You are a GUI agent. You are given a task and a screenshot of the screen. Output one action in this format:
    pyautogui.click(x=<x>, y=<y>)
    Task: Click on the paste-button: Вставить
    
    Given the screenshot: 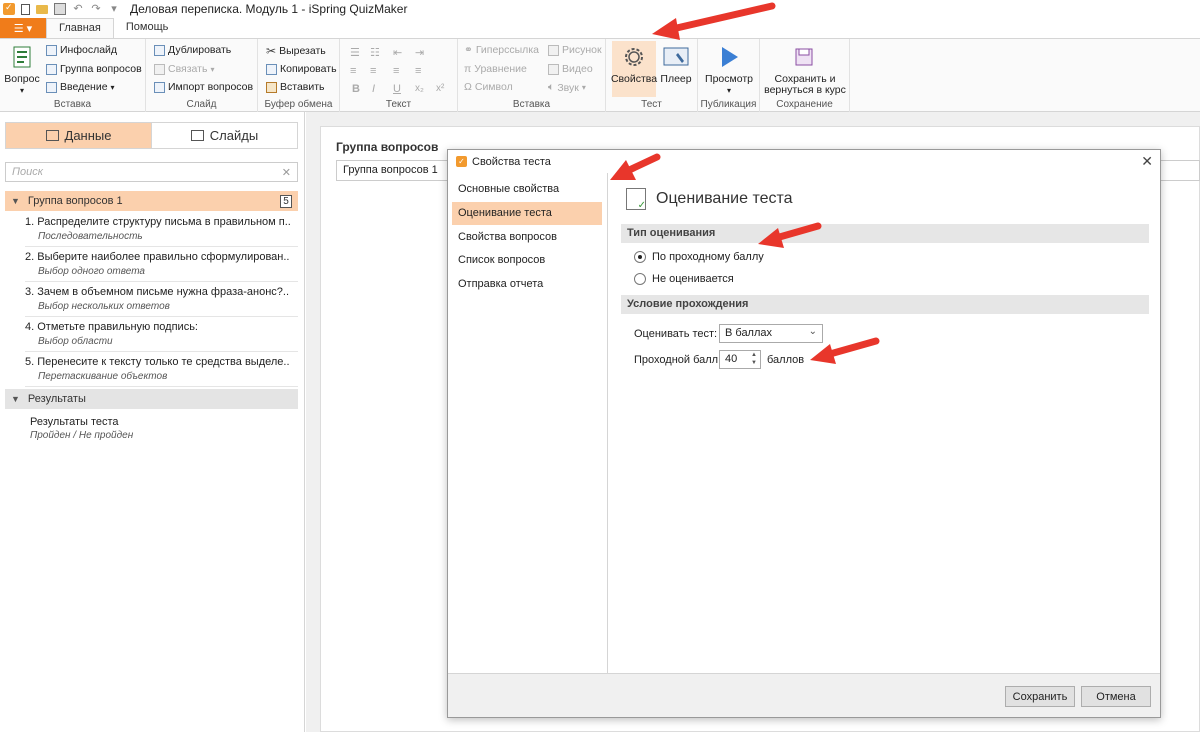 What is the action you would take?
    pyautogui.click(x=295, y=87)
    